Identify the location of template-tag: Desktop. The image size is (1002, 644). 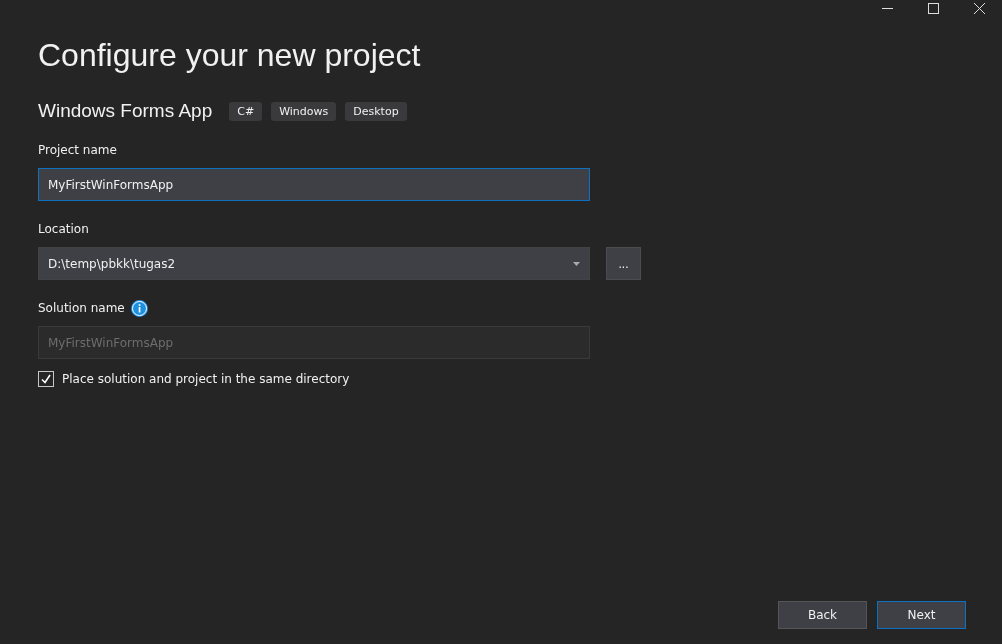
(376, 111).